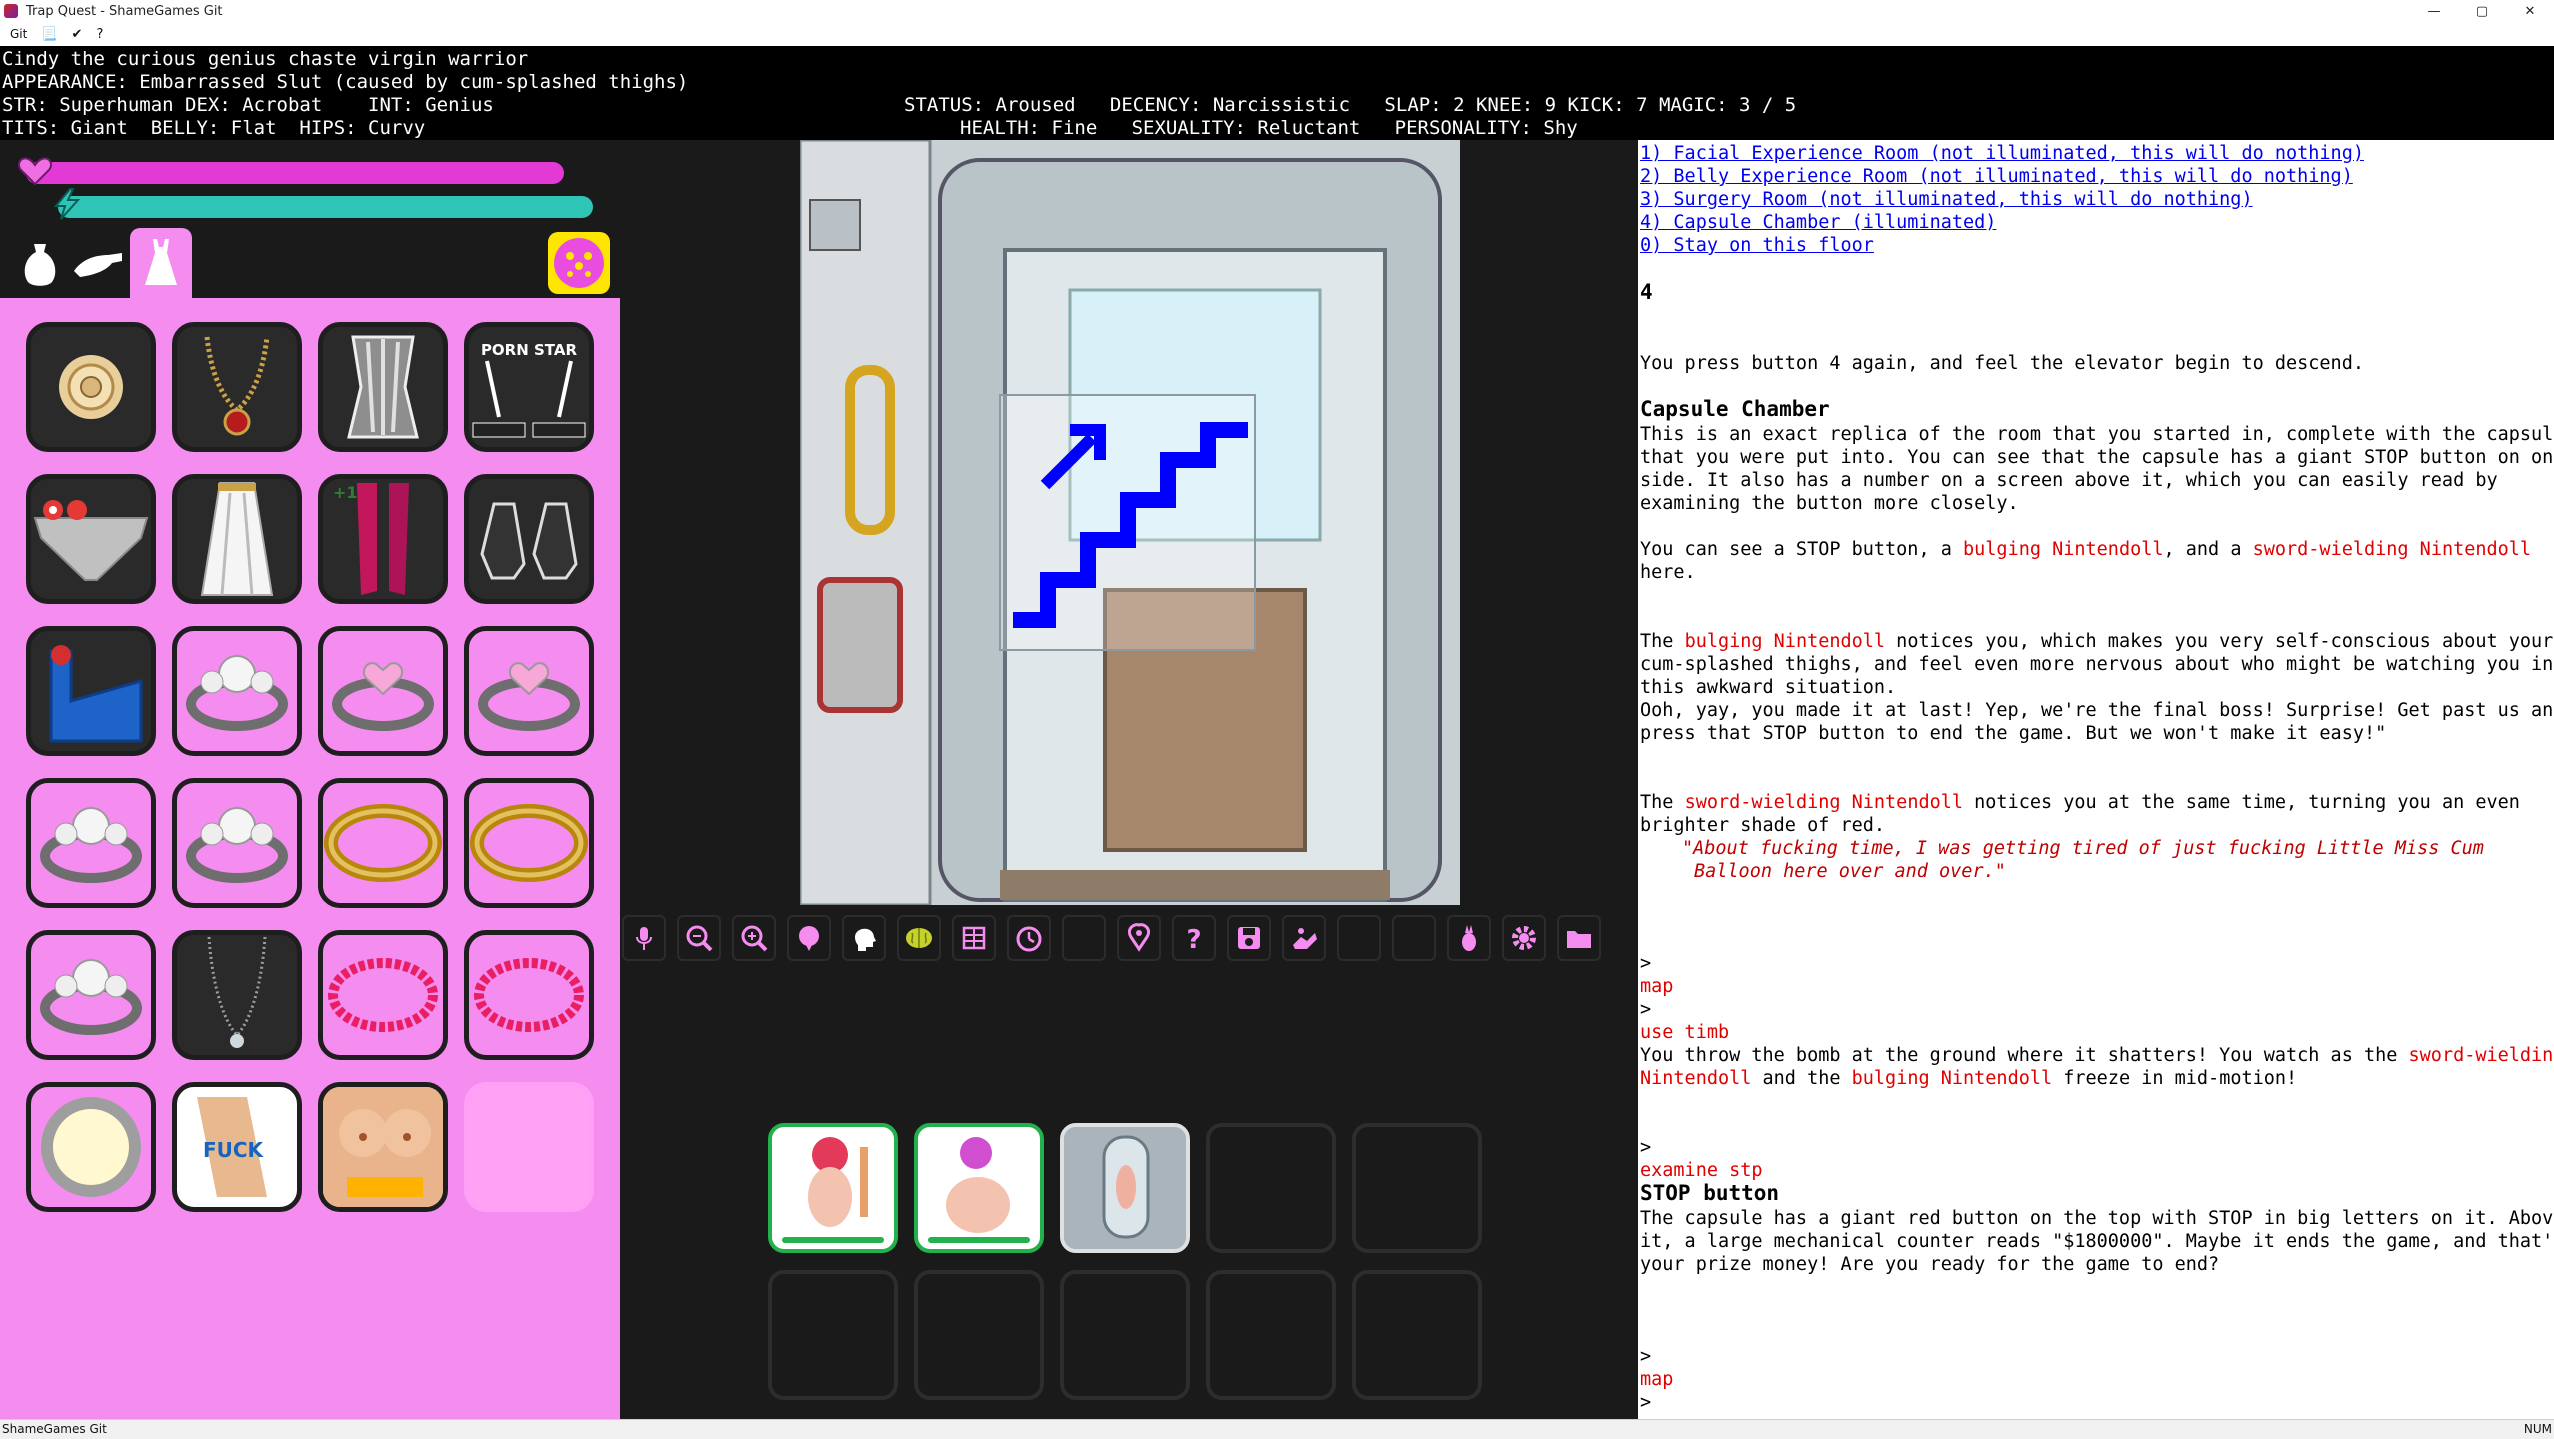  What do you see at coordinates (2434, 11) in the screenshot?
I see `minimize-button: —` at bounding box center [2434, 11].